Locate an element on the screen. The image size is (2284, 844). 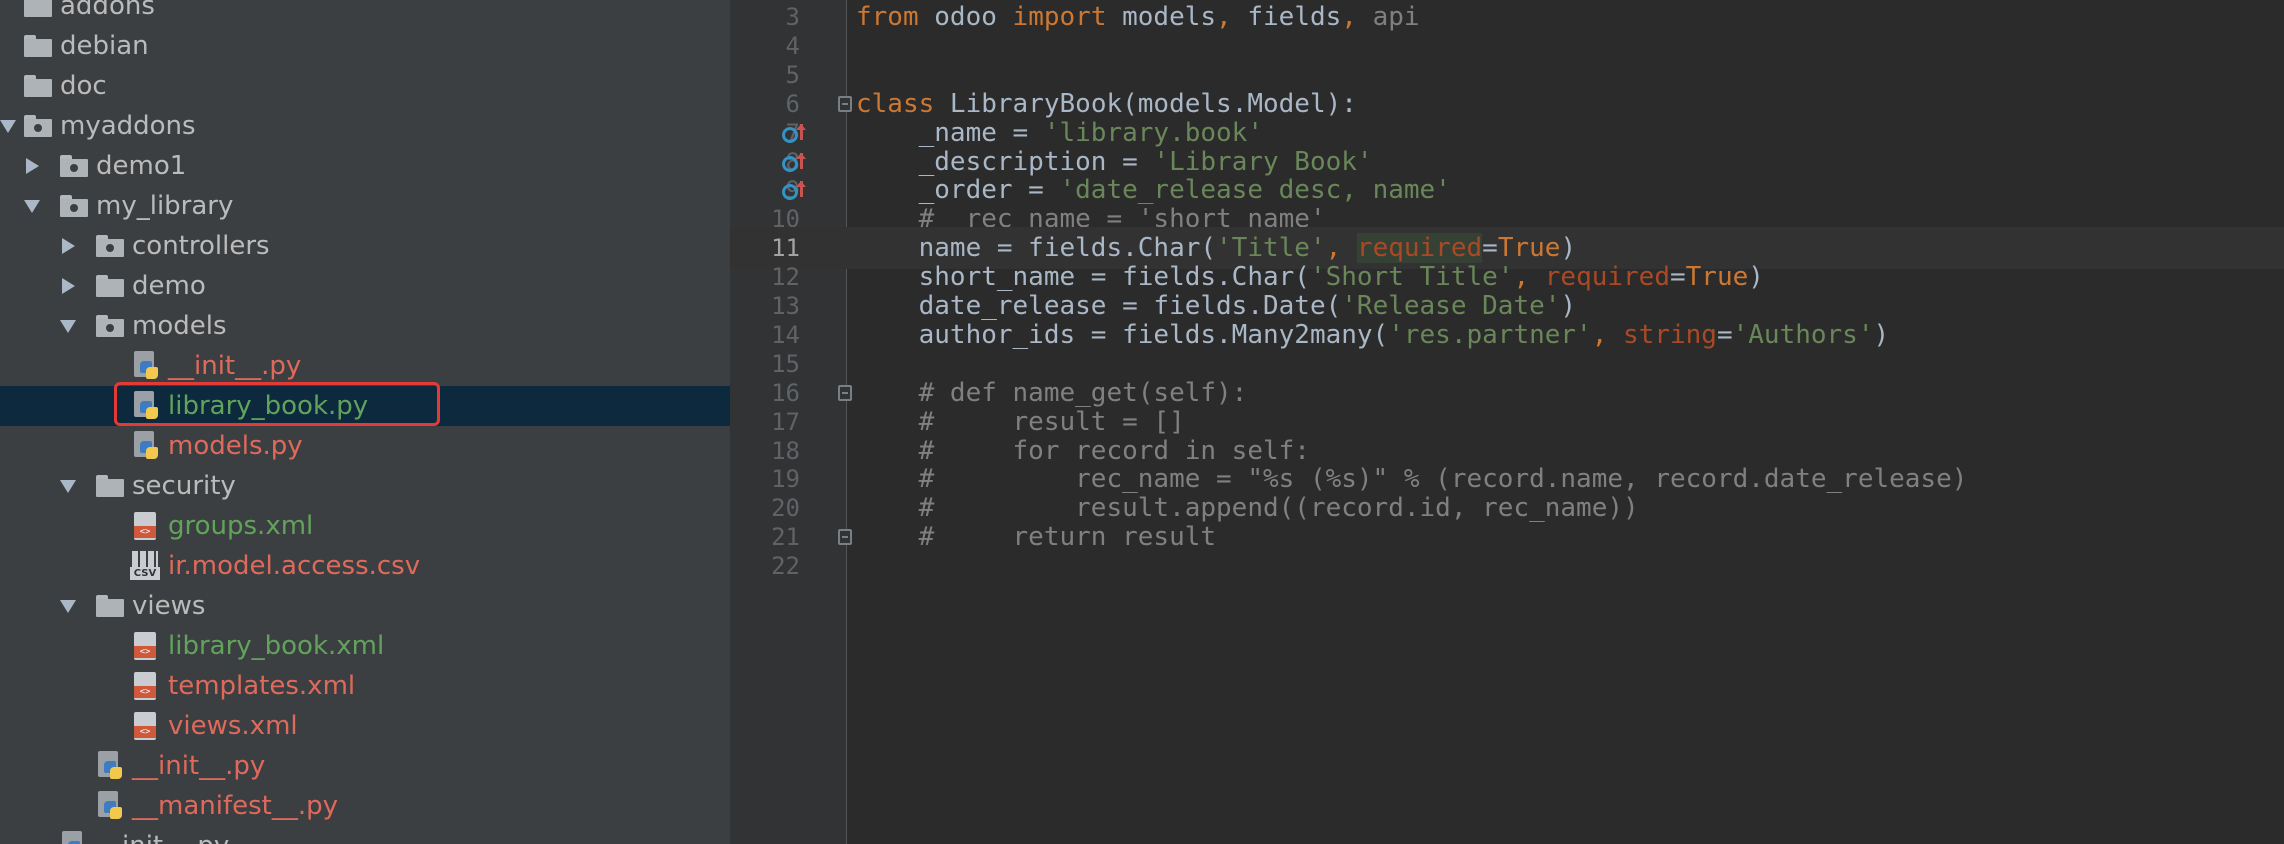
tree-item-label: controllers is located at coordinates (201, 246).